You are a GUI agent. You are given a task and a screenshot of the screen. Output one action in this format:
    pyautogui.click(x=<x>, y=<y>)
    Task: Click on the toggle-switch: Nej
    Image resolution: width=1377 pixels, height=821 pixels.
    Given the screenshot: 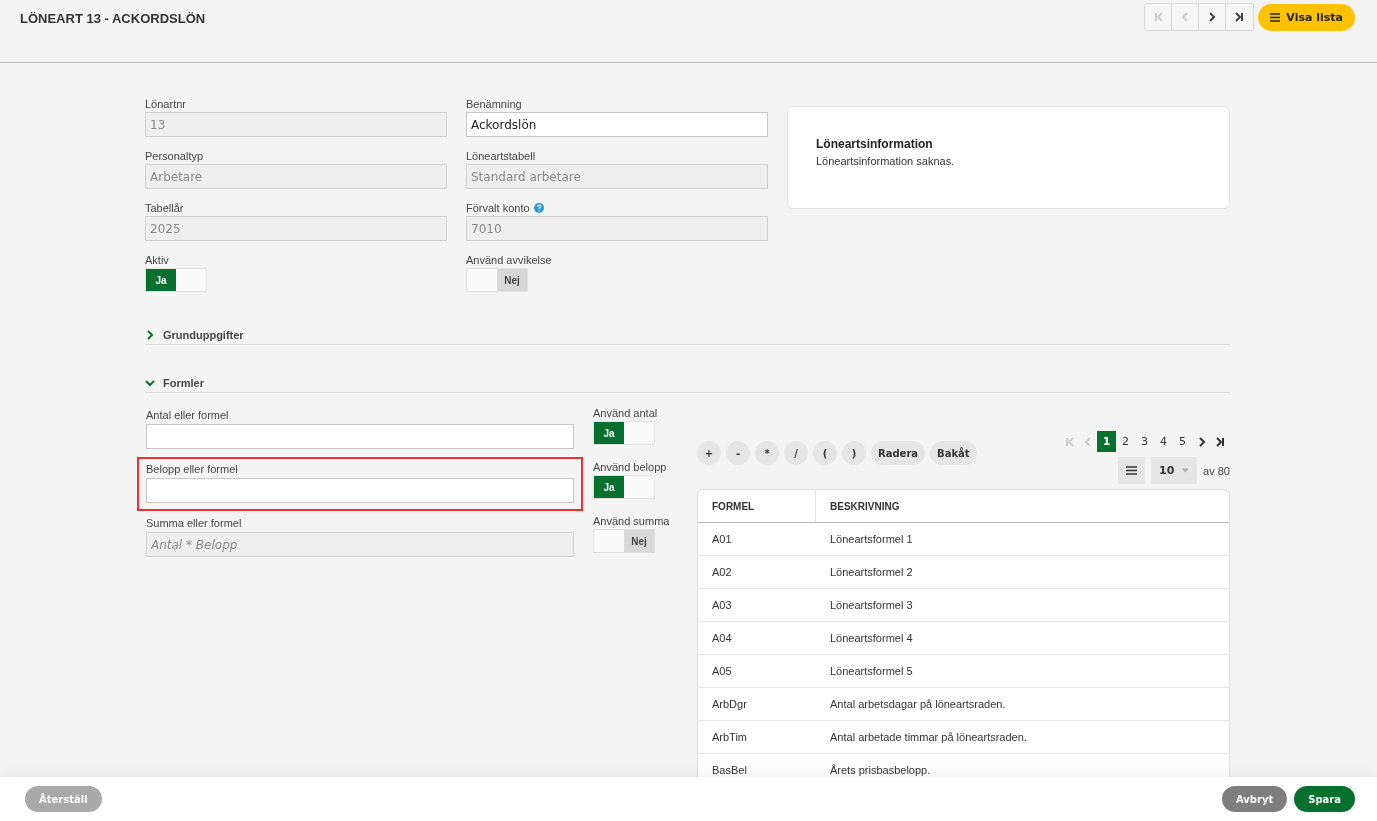 What is the action you would take?
    pyautogui.click(x=497, y=280)
    